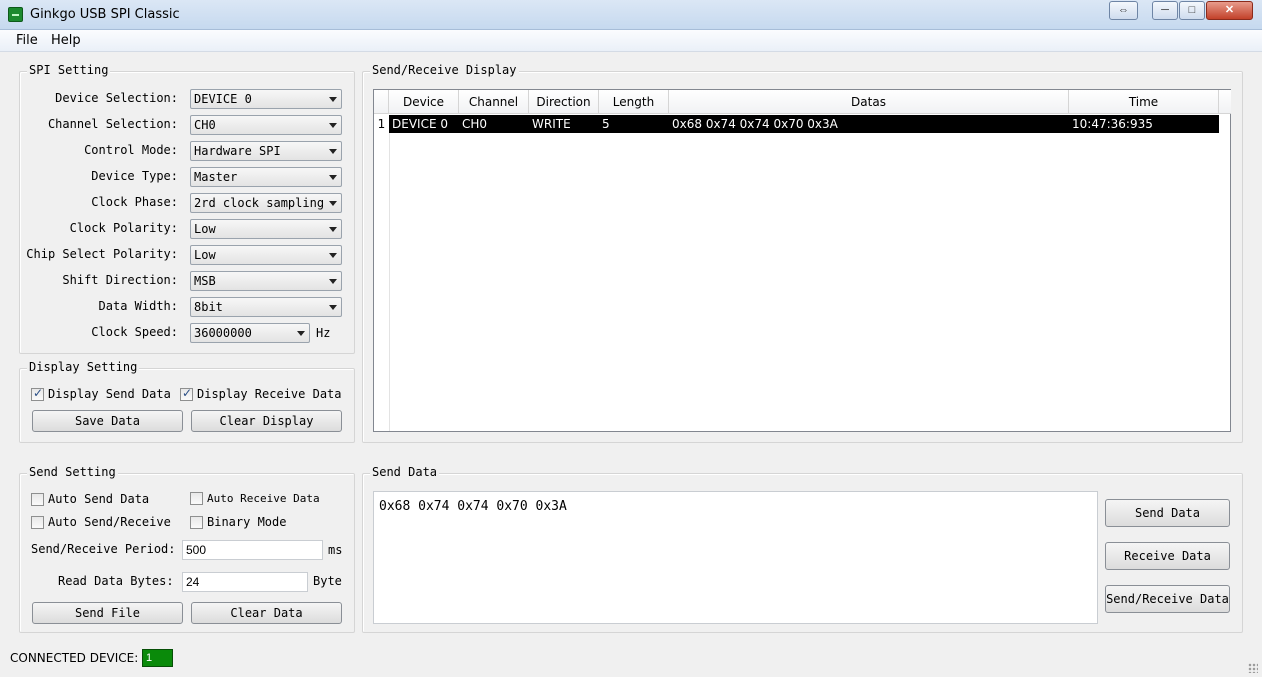  What do you see at coordinates (1112, 124) in the screenshot?
I see `cell-time: 10:47:36:935` at bounding box center [1112, 124].